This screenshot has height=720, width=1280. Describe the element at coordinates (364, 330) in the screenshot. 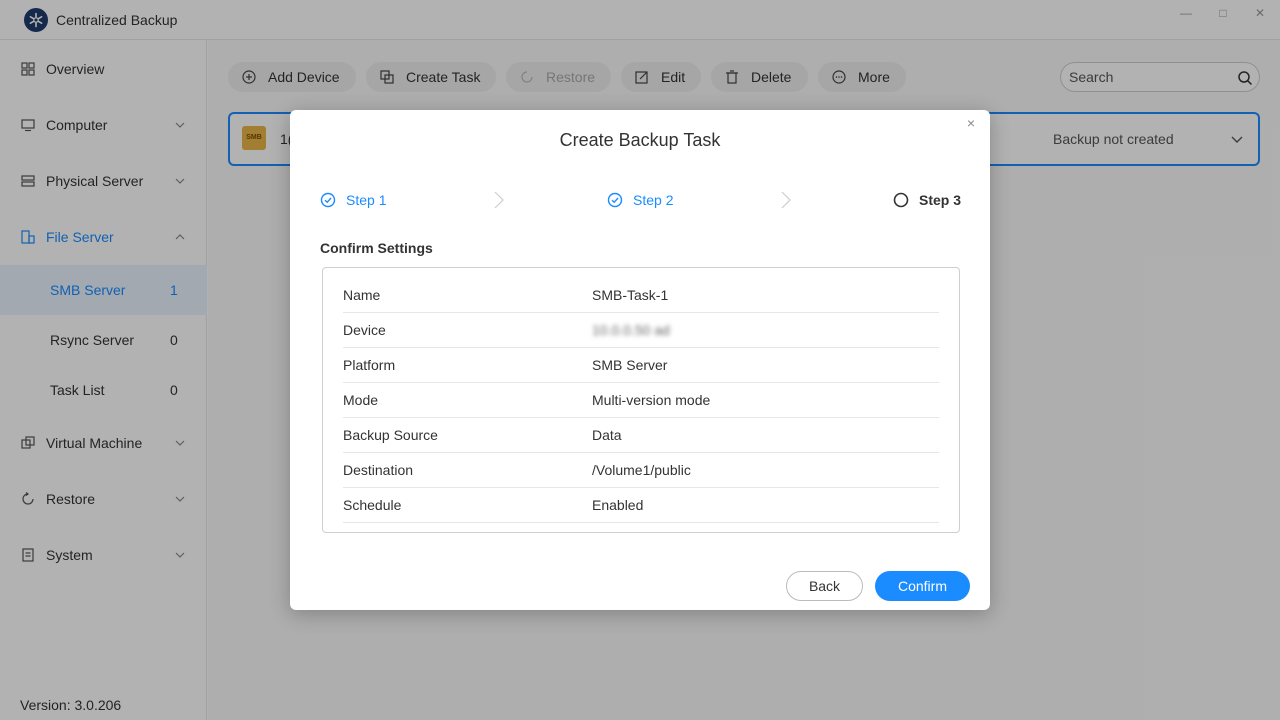

I see `setting-key: Device` at that location.